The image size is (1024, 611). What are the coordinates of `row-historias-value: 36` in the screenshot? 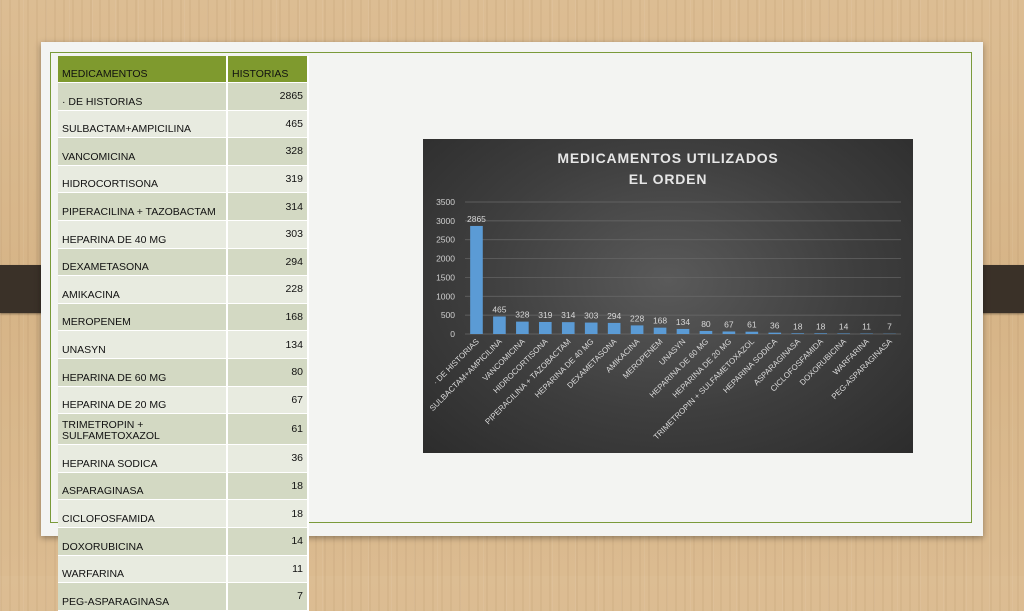 It's located at (267, 459).